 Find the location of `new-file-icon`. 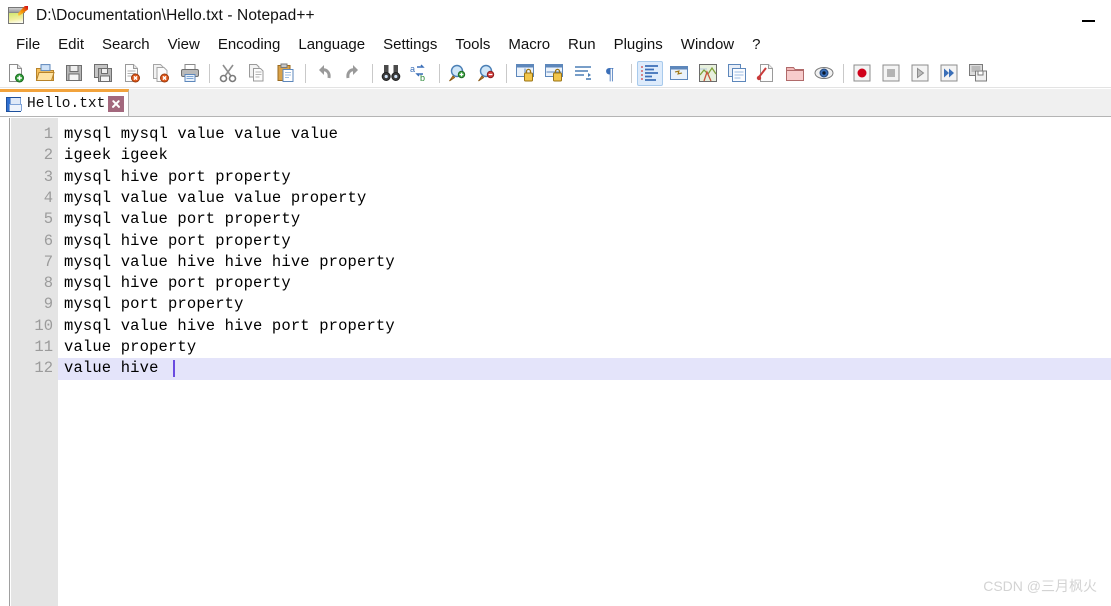

new-file-icon is located at coordinates (16, 73).